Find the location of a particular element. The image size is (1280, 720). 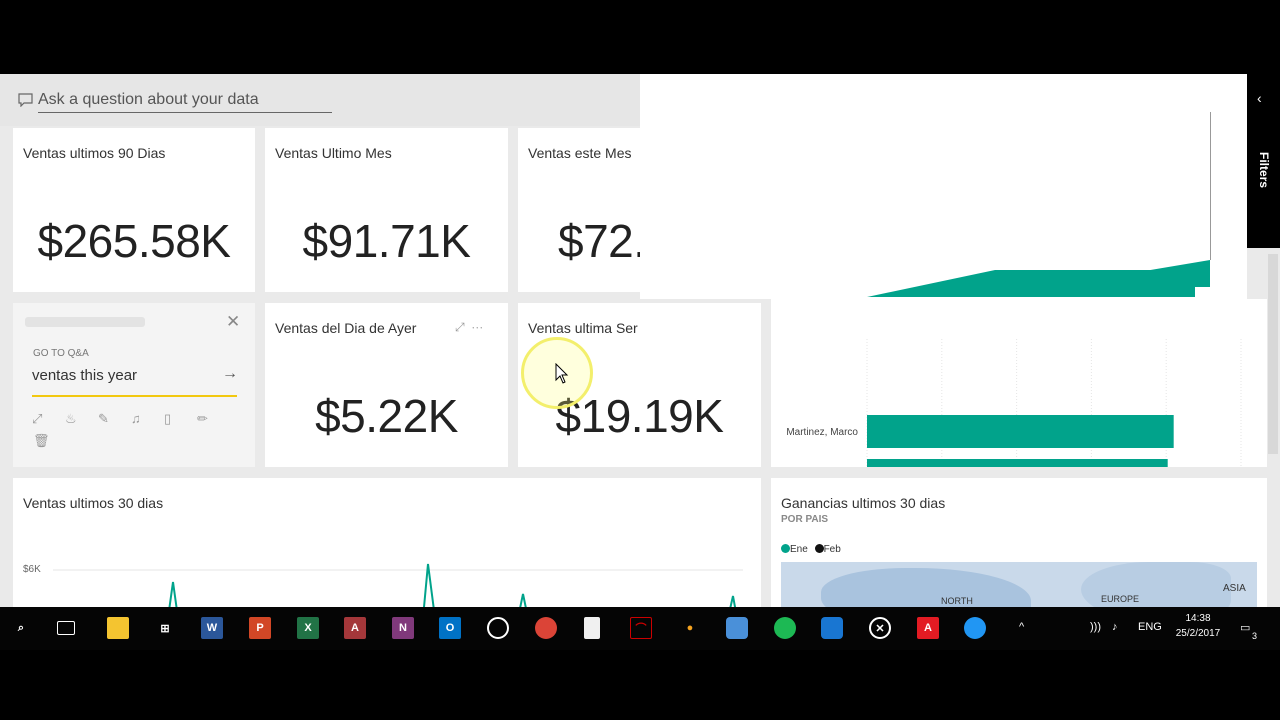

close-icon: ✕ is located at coordinates (233, 322).